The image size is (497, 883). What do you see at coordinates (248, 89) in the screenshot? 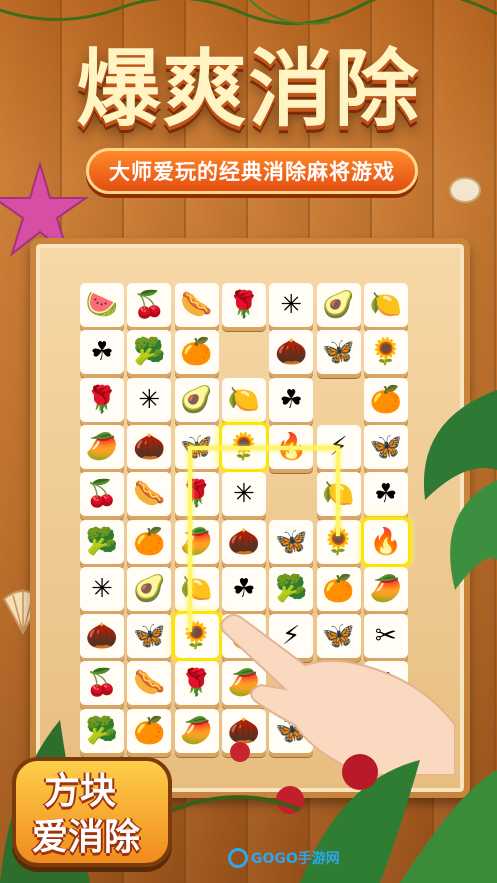
I see `game-title: 爆爽消除` at bounding box center [248, 89].